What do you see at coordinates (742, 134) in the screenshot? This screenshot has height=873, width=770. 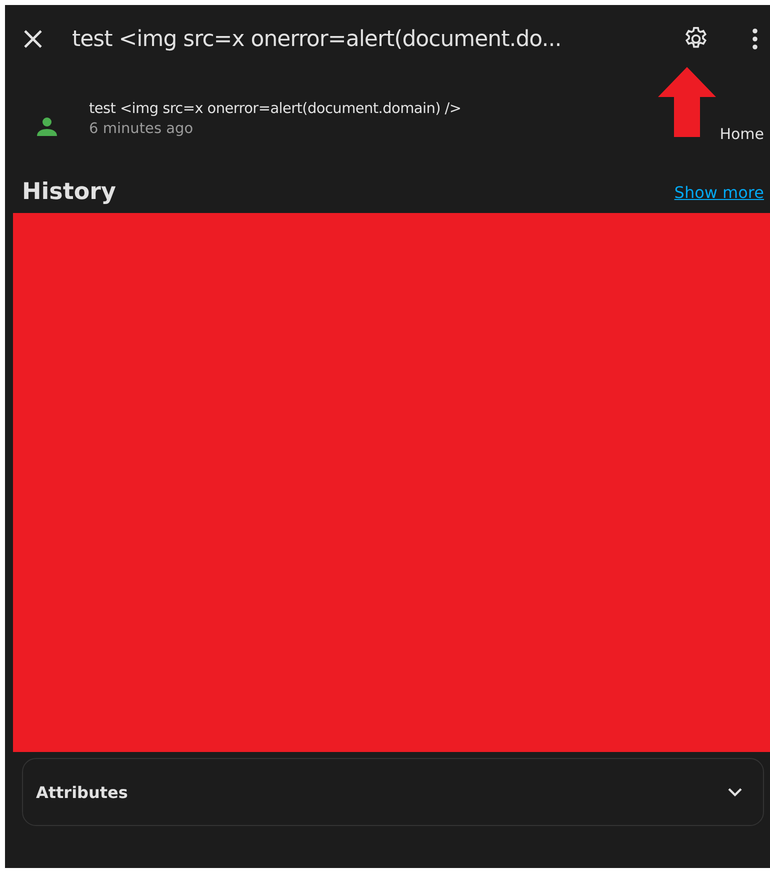 I see `entity-state: Home` at bounding box center [742, 134].